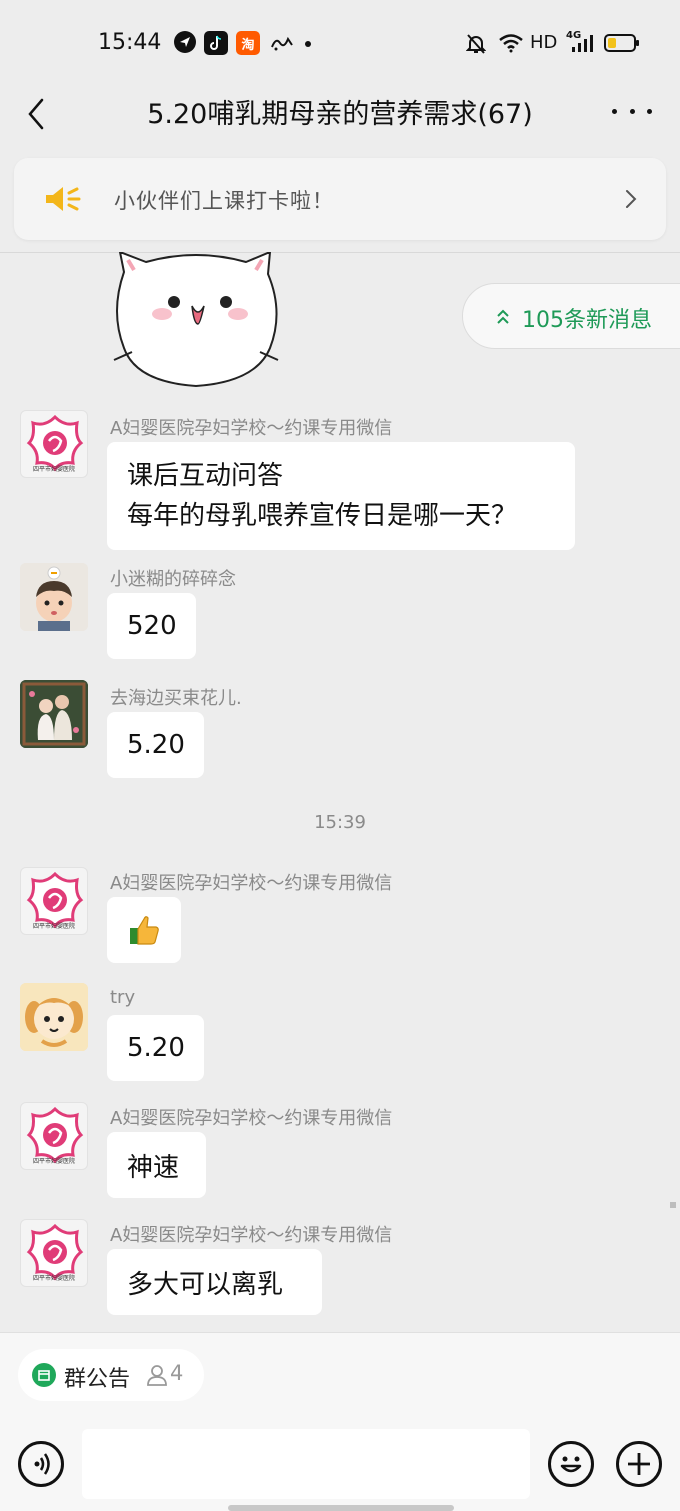  Describe the element at coordinates (205, 476) in the screenshot. I see `message-line: 课后互动问答` at that location.